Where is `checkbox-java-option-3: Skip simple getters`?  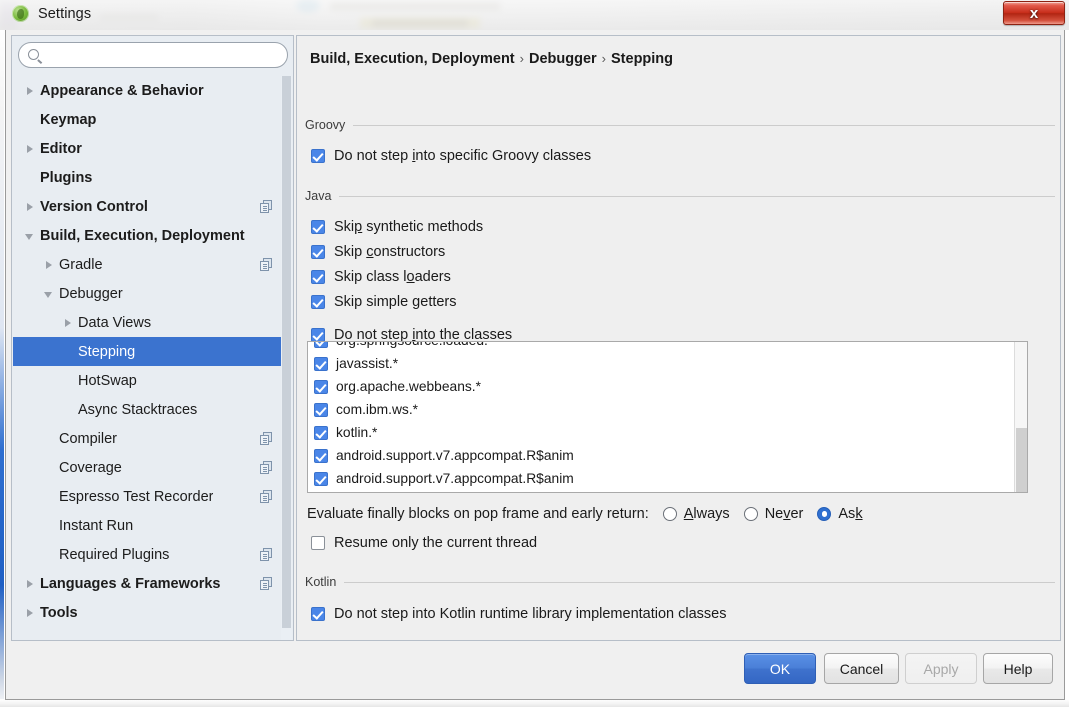 checkbox-java-option-3: Skip simple getters is located at coordinates (384, 302).